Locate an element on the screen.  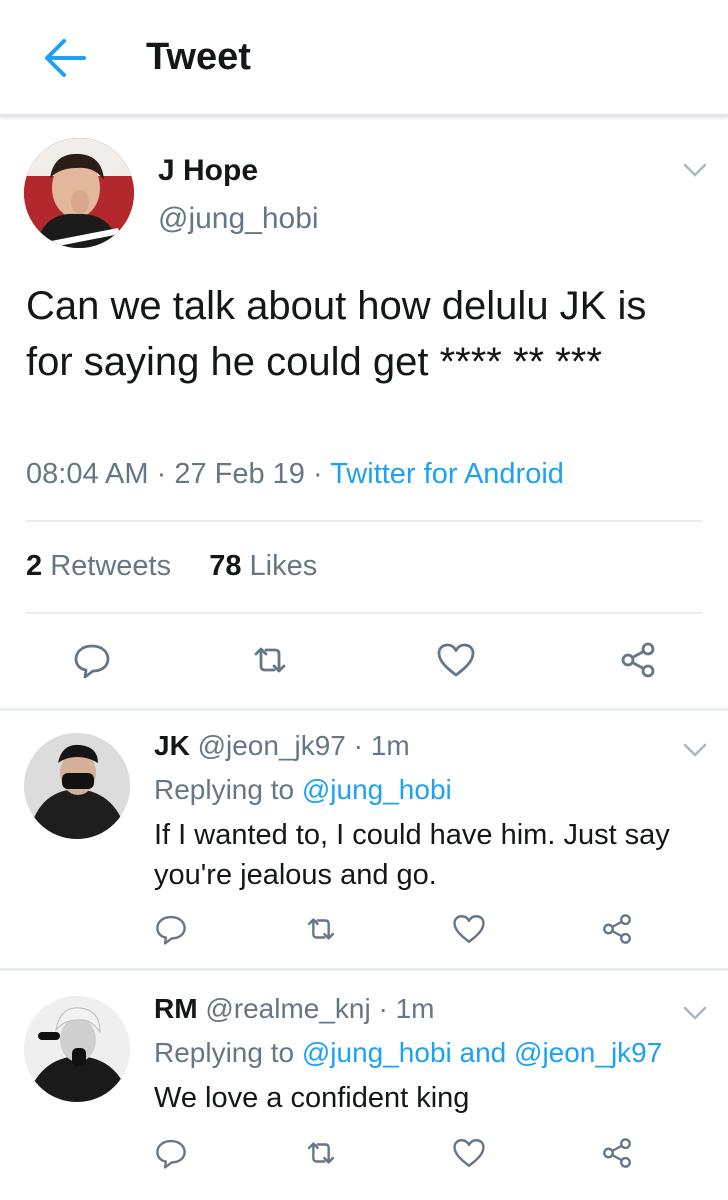
tweet-stats: 2 Retweets 78 Likes is located at coordinates (171, 566).